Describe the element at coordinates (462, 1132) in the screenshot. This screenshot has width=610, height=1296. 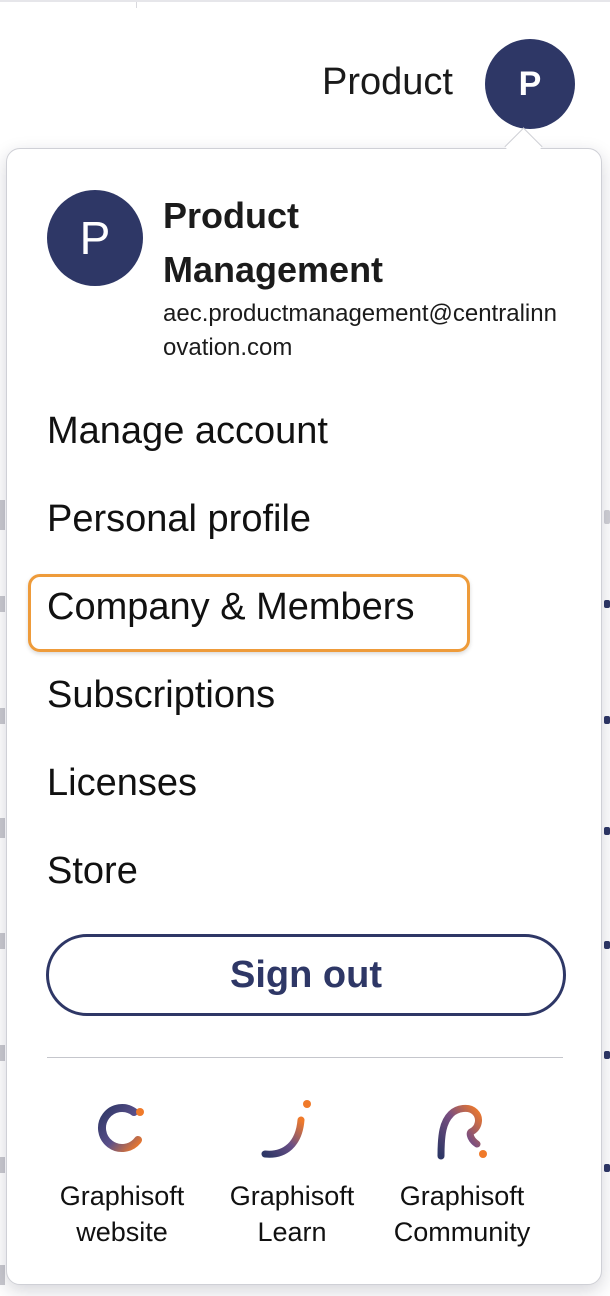
I see `graphisoft-community-icon` at that location.